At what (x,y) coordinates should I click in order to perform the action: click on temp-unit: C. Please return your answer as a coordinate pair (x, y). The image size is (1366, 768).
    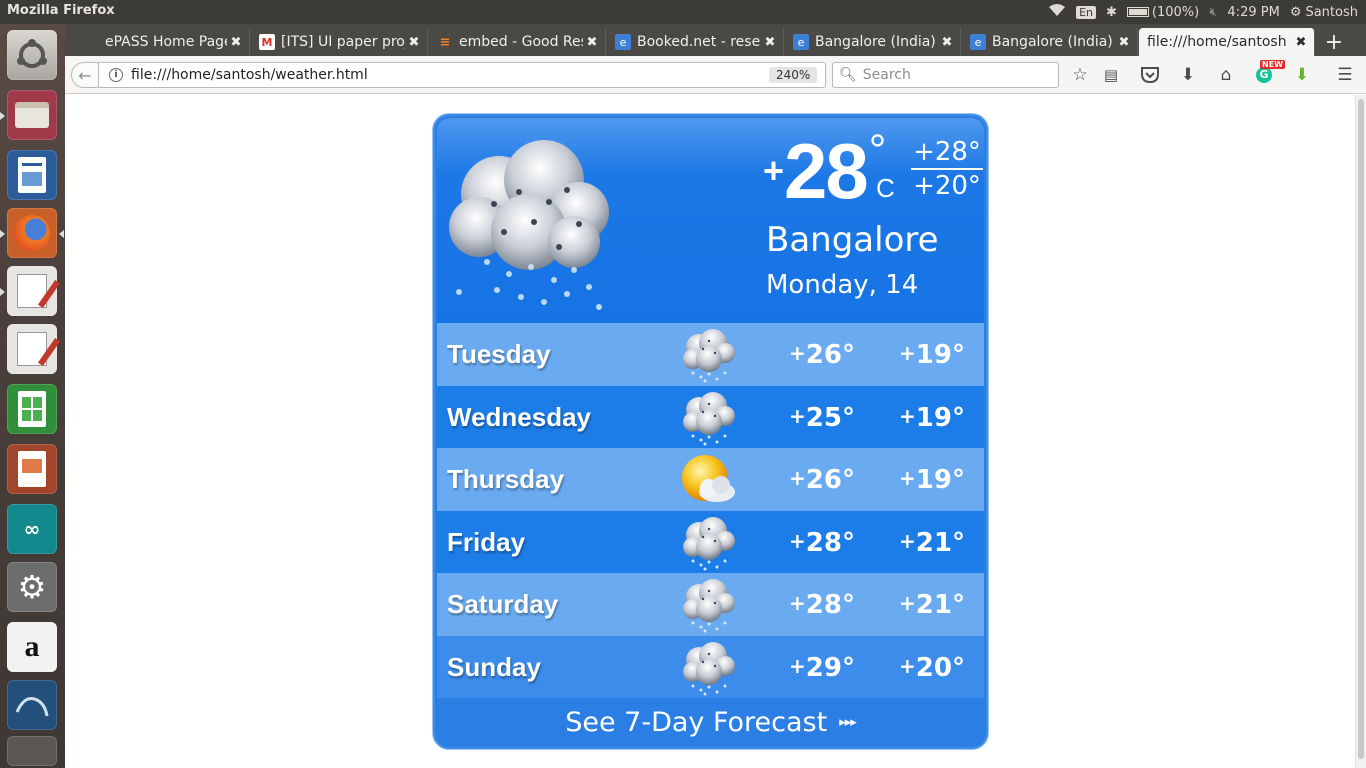
    Looking at the image, I should click on (885, 188).